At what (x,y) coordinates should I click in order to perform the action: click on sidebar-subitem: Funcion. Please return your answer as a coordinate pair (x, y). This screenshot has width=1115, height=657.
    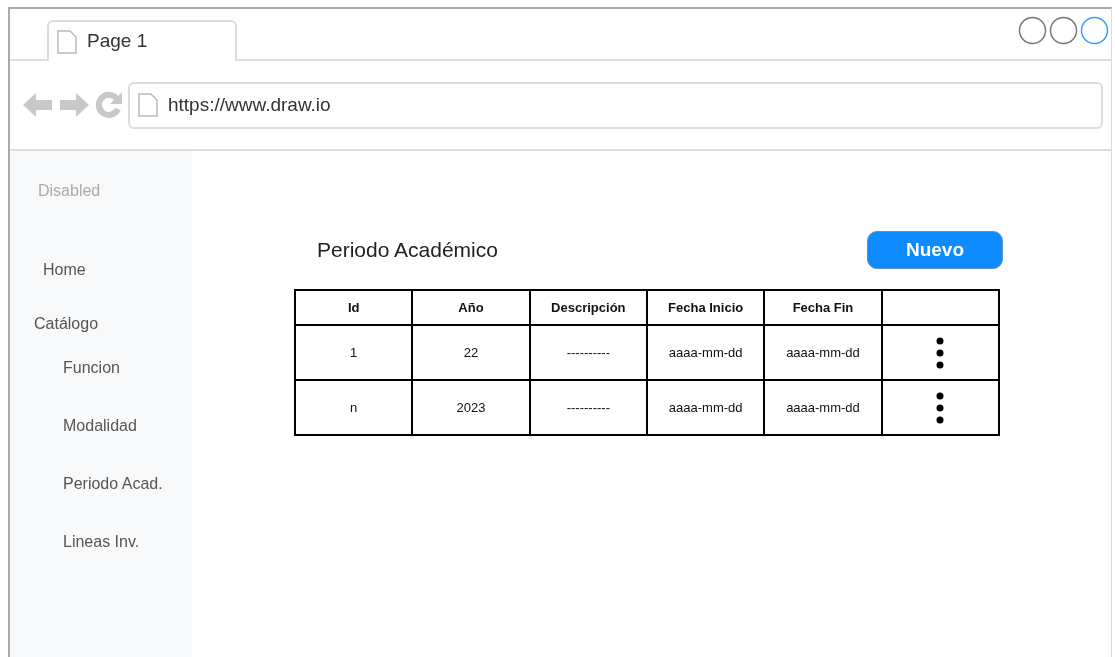
    Looking at the image, I should click on (127, 368).